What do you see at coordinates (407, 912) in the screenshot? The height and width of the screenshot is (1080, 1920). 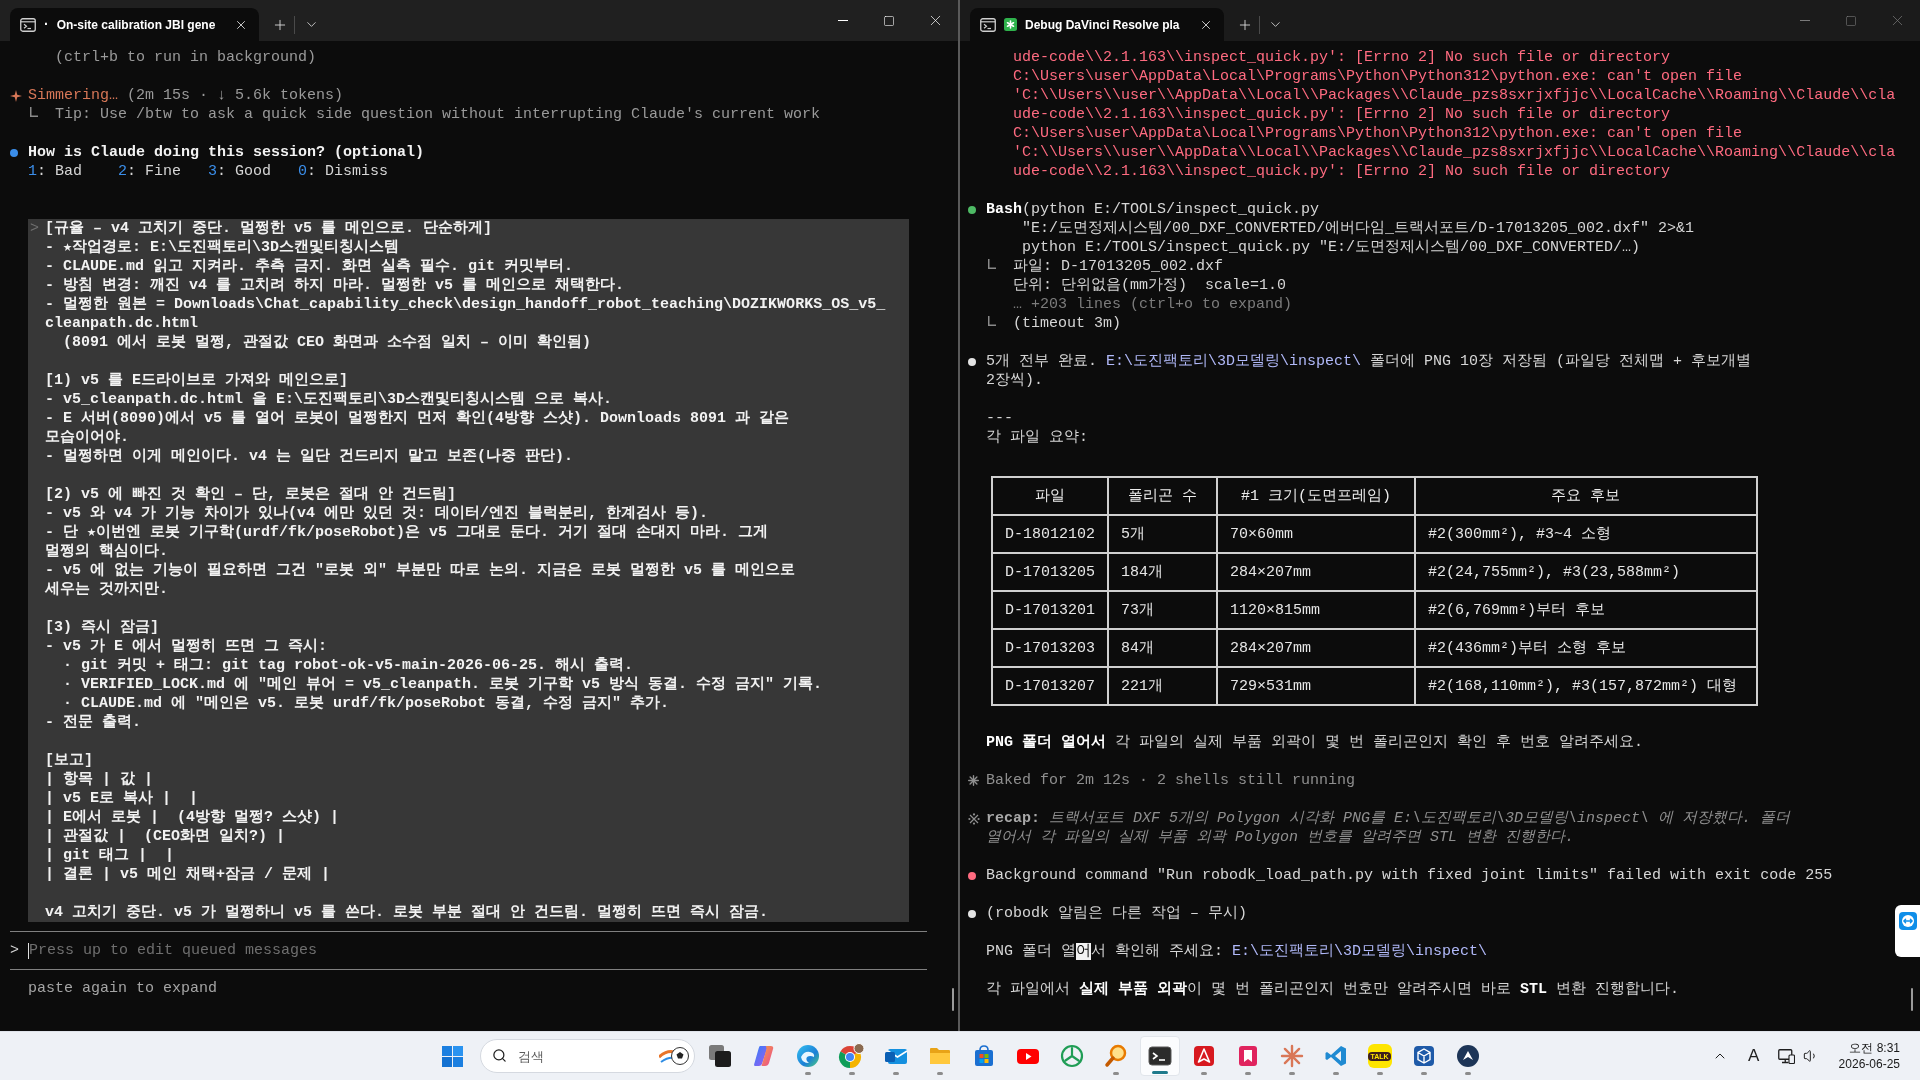 I see `pasted-line: v4 고치기 중단. v5 가 멀쩡하니 v5 를 쓴다. 로봇 부분 절대 안 건드림. 멀쩡히 뜨면 즉시 잠금.` at bounding box center [407, 912].